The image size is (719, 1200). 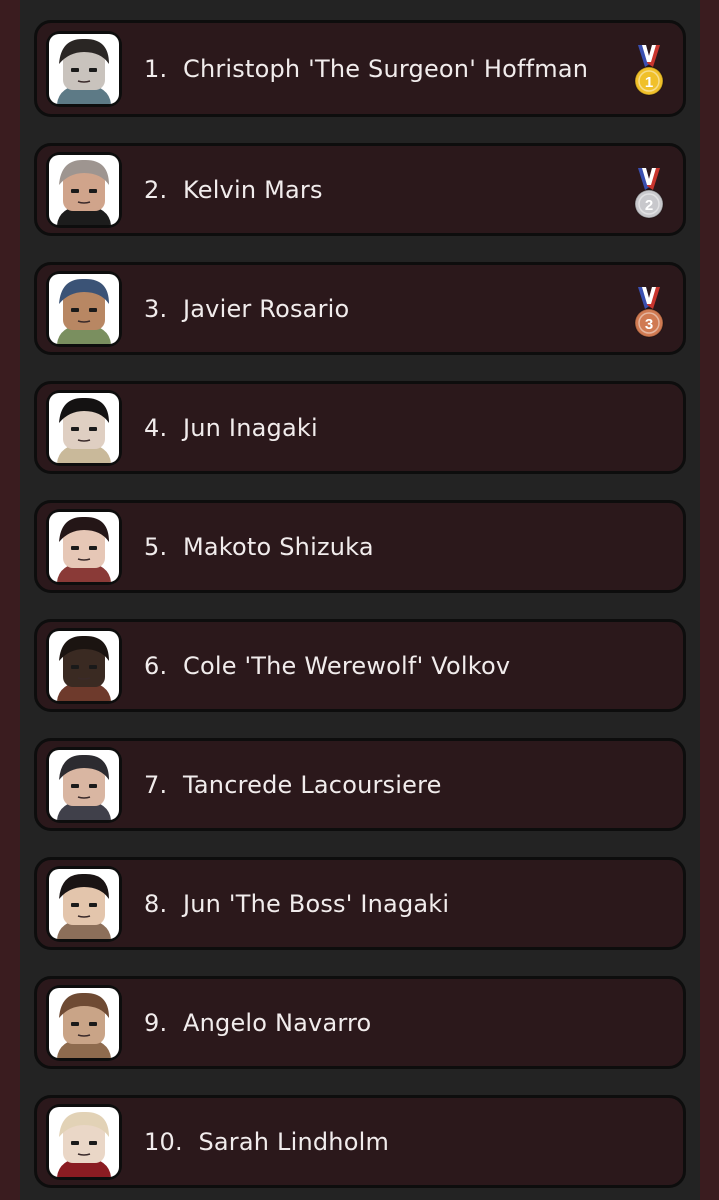 I want to click on rank-number: 6., so click(x=156, y=665).